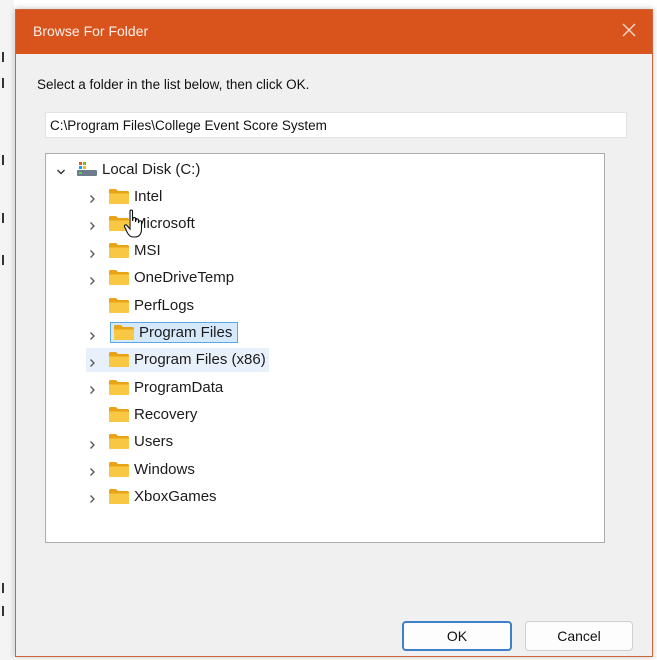 The height and width of the screenshot is (660, 657). I want to click on tree-item: Users, so click(131, 442).